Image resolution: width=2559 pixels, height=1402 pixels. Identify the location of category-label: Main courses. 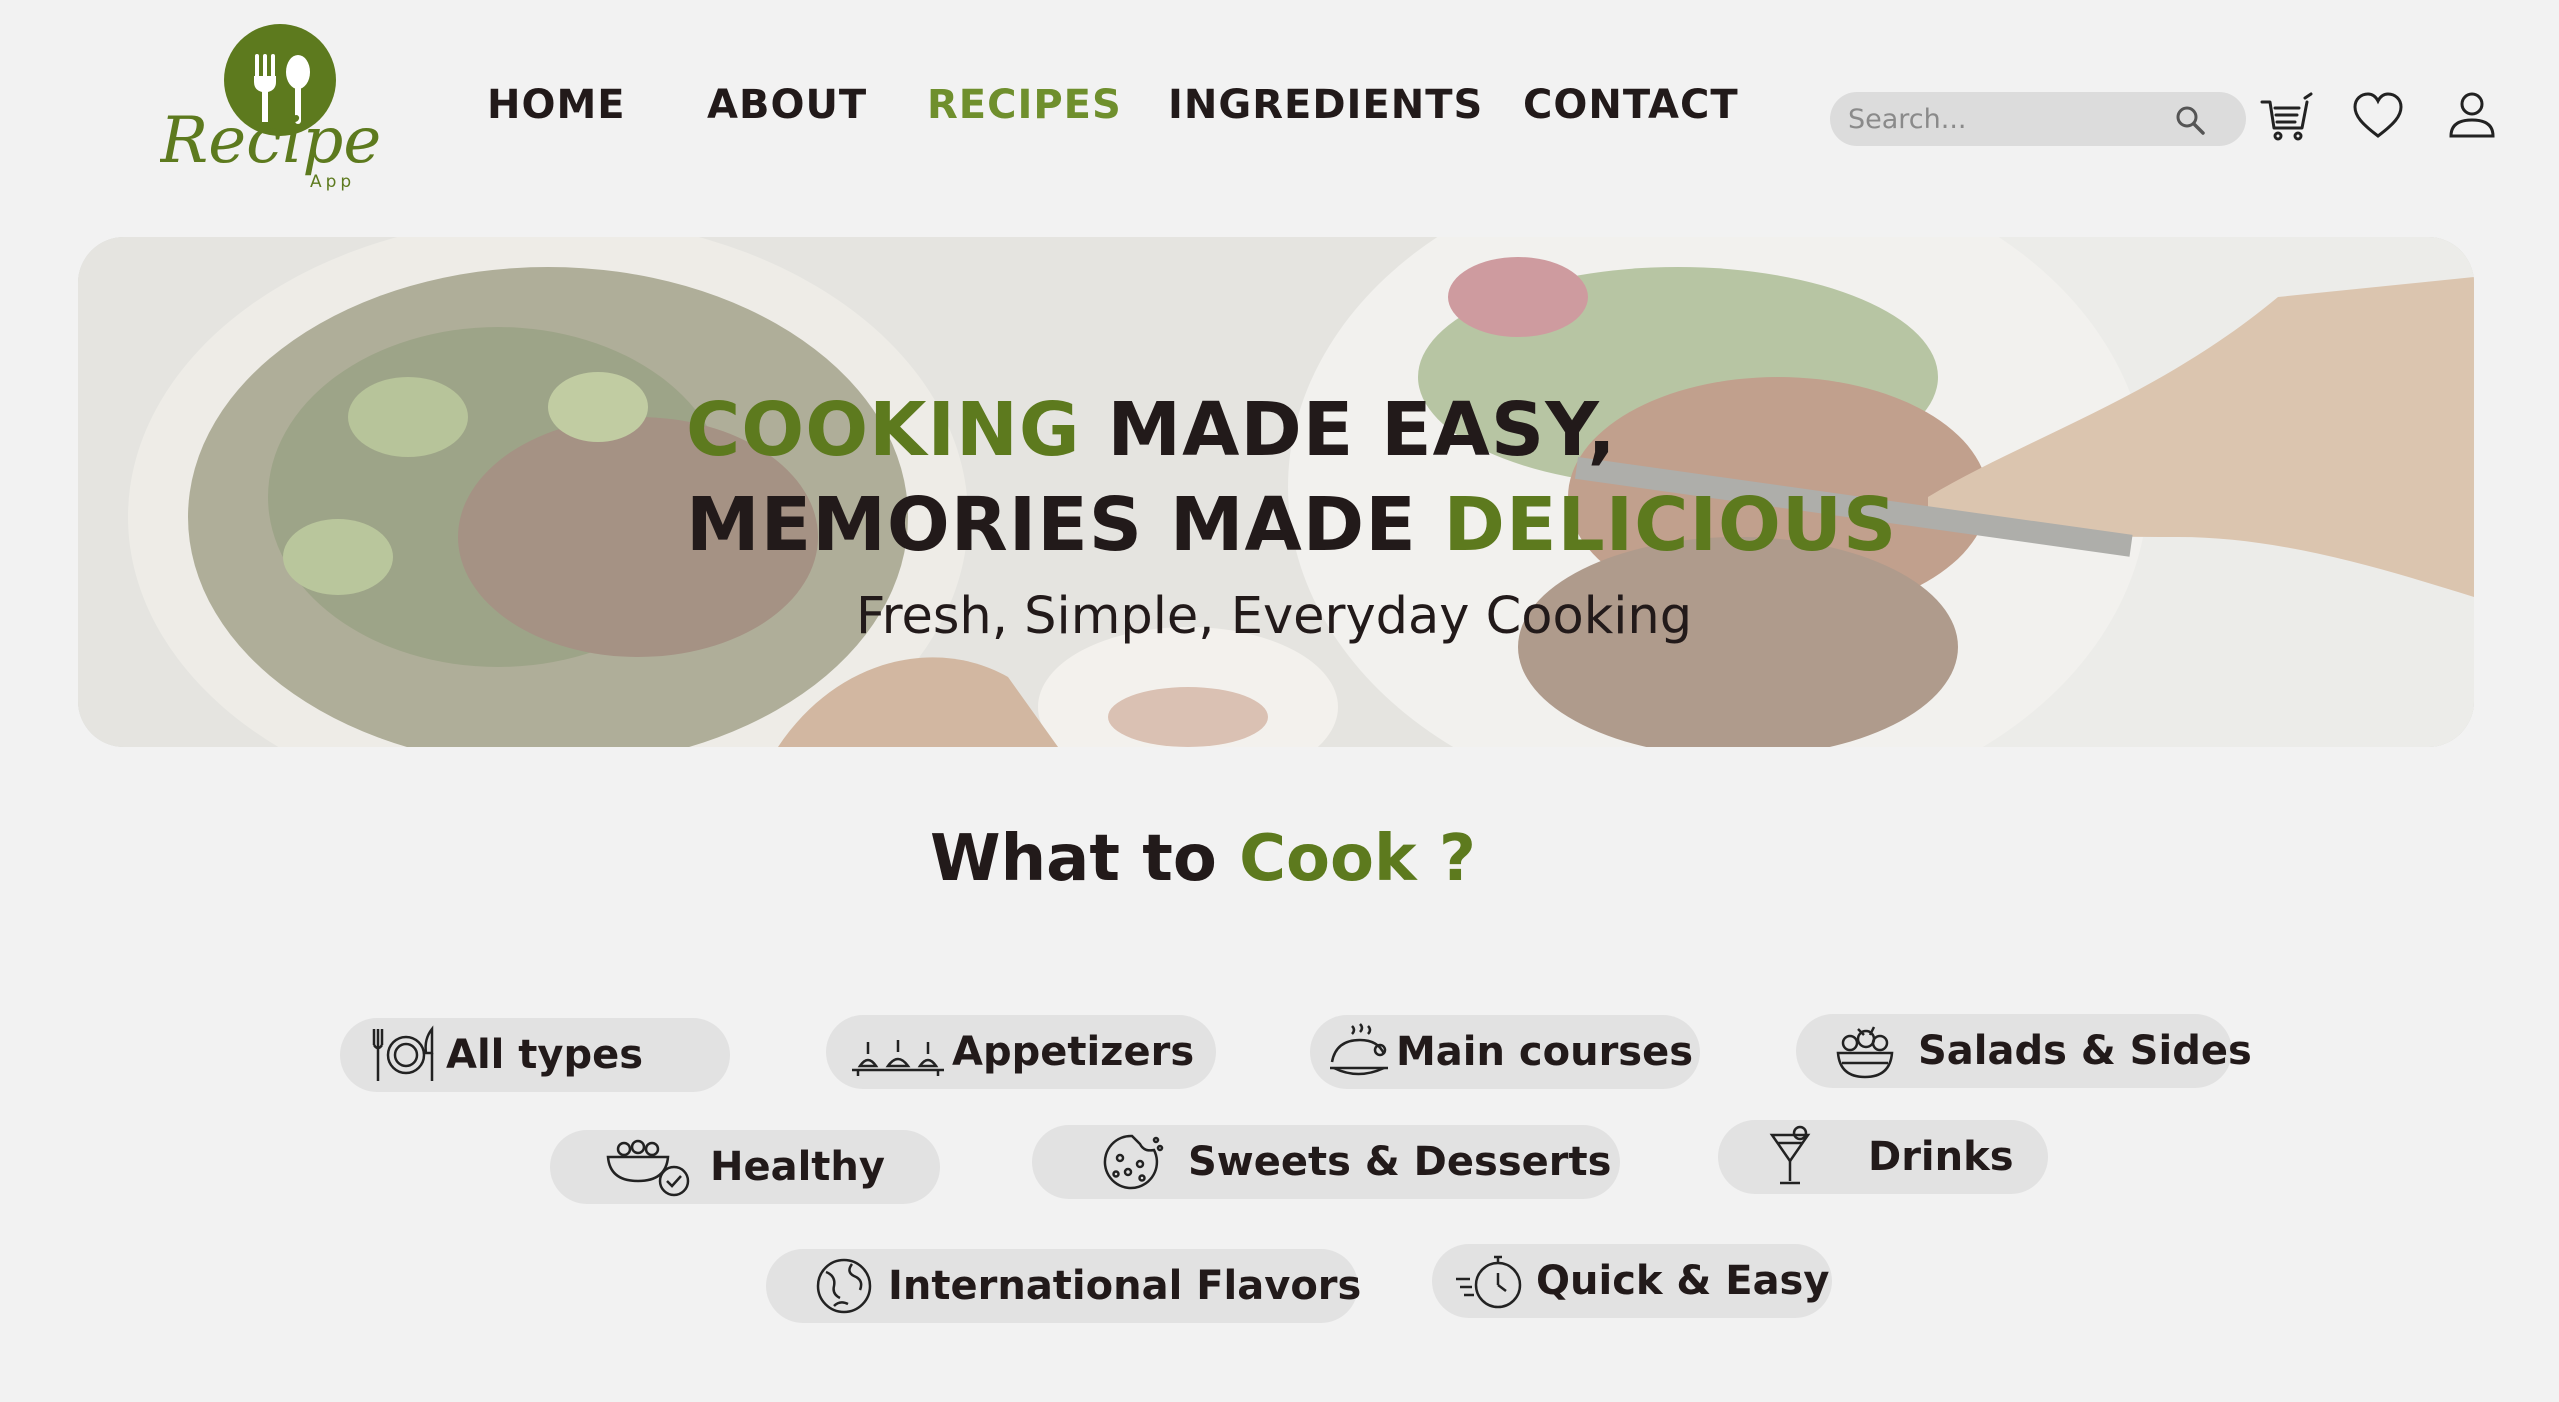
(1545, 1052).